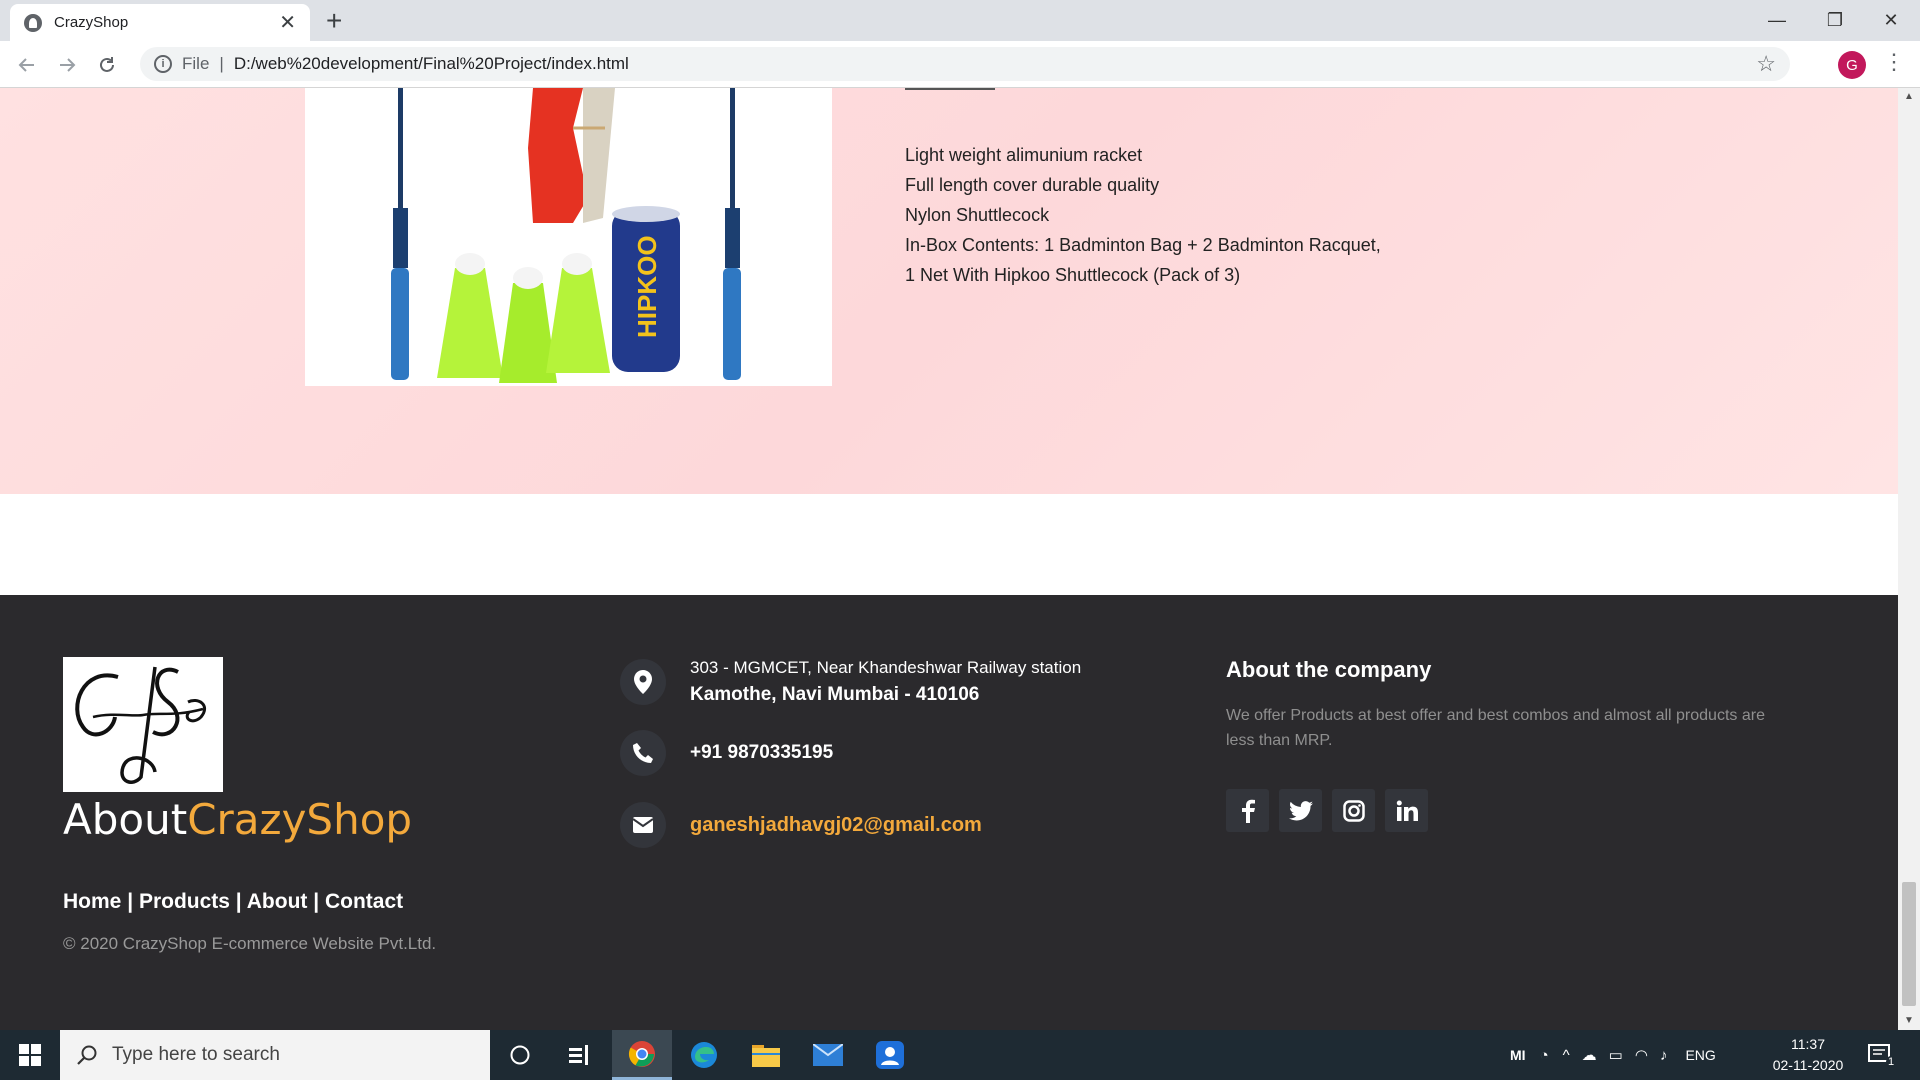 The height and width of the screenshot is (1080, 1920). What do you see at coordinates (1909, 1021) in the screenshot?
I see `scroll-down-arrow: ▼` at bounding box center [1909, 1021].